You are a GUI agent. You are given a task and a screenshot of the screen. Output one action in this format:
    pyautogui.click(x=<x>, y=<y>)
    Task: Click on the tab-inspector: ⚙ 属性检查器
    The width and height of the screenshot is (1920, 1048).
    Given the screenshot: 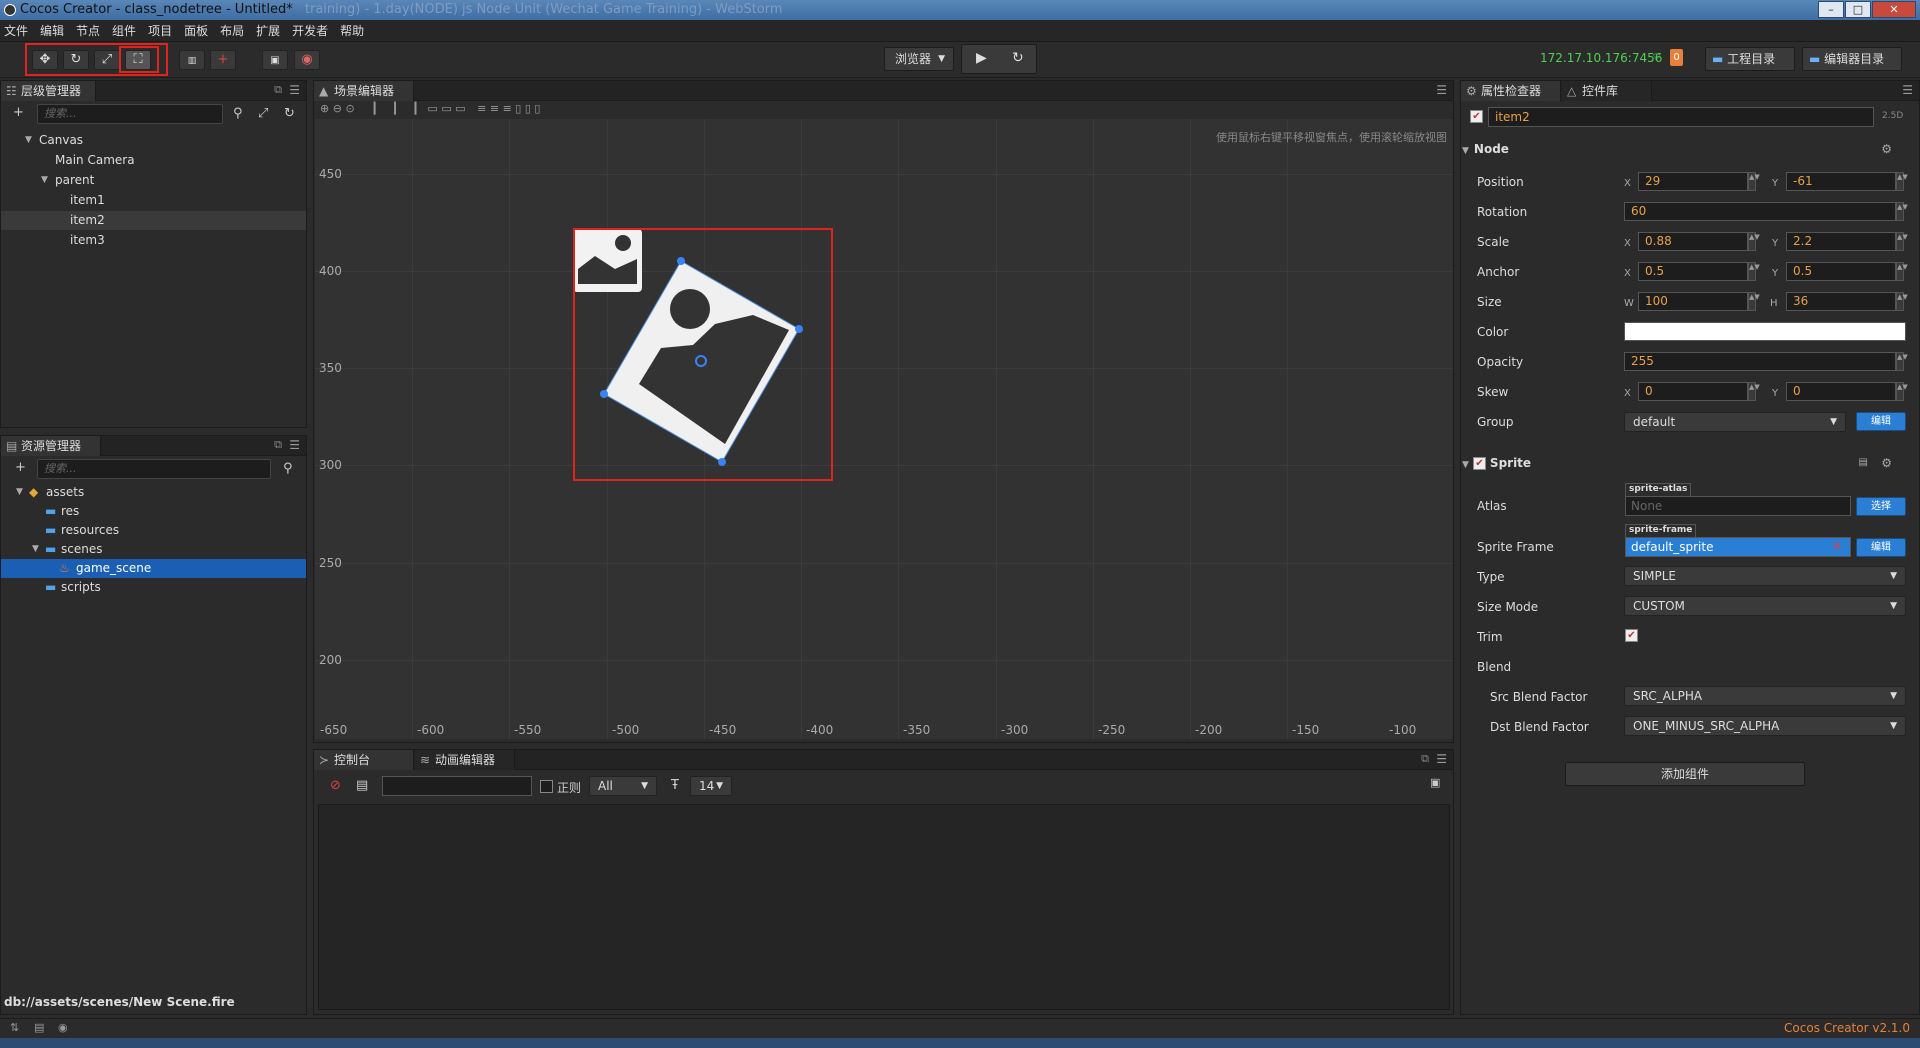 What is the action you would take?
    pyautogui.click(x=1511, y=91)
    